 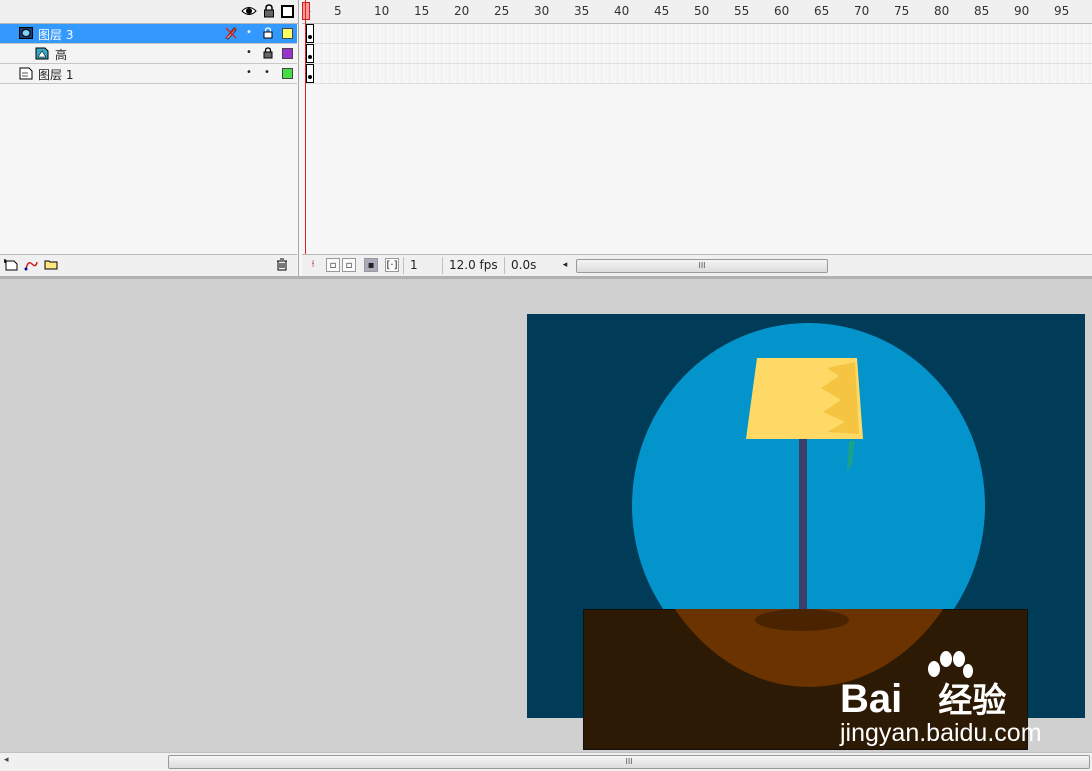 What do you see at coordinates (699, 54) in the screenshot?
I see `frame-strip-gao` at bounding box center [699, 54].